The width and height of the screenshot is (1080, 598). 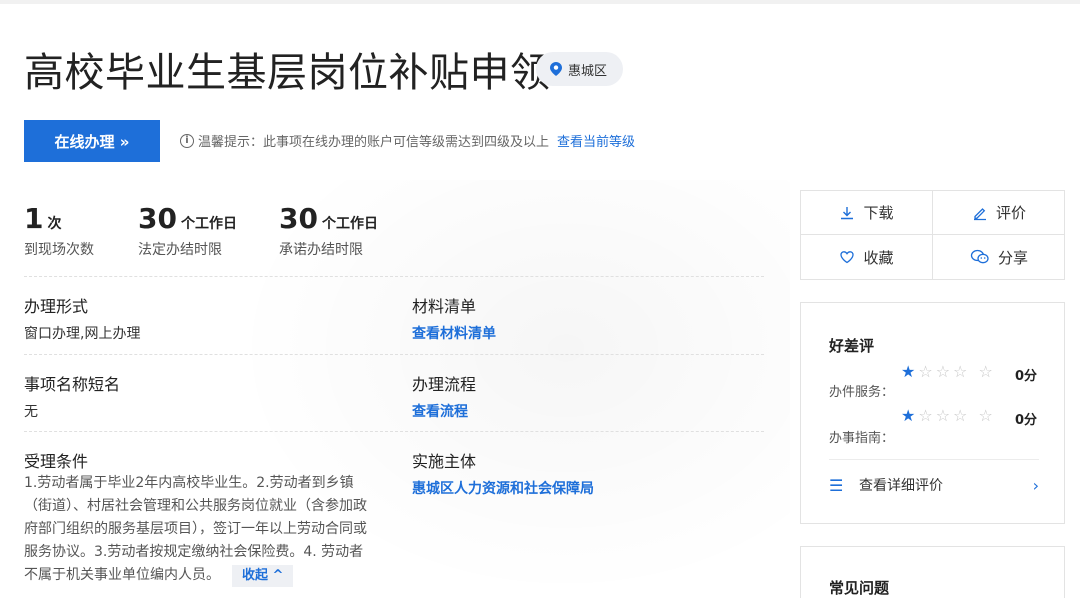 I want to click on rating-label: 办事指南：, so click(x=862, y=438).